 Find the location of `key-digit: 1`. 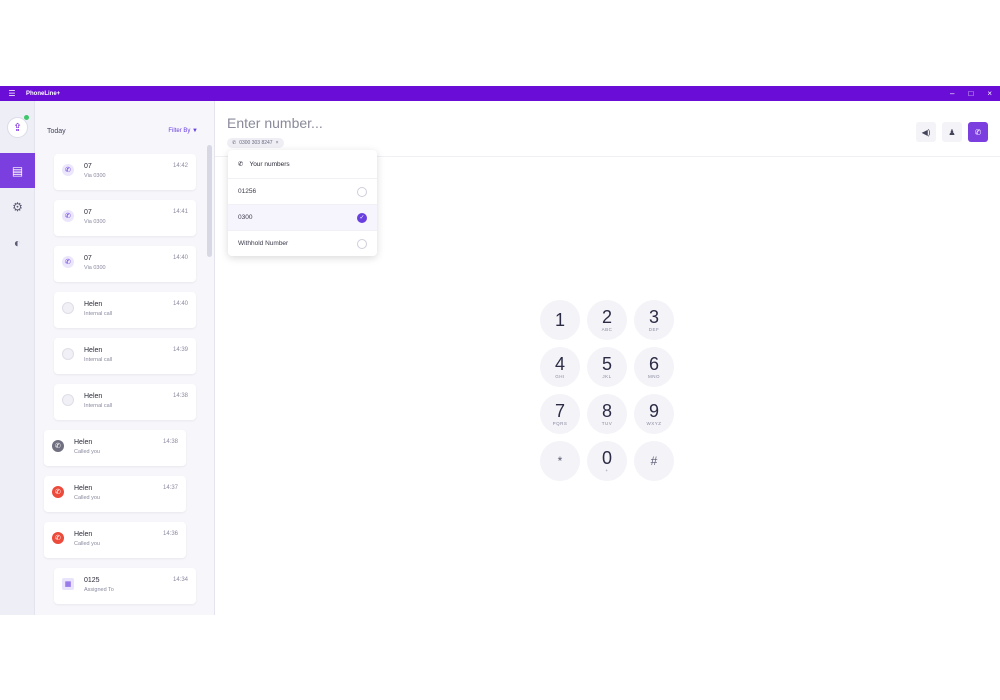

key-digit: 1 is located at coordinates (559, 320).